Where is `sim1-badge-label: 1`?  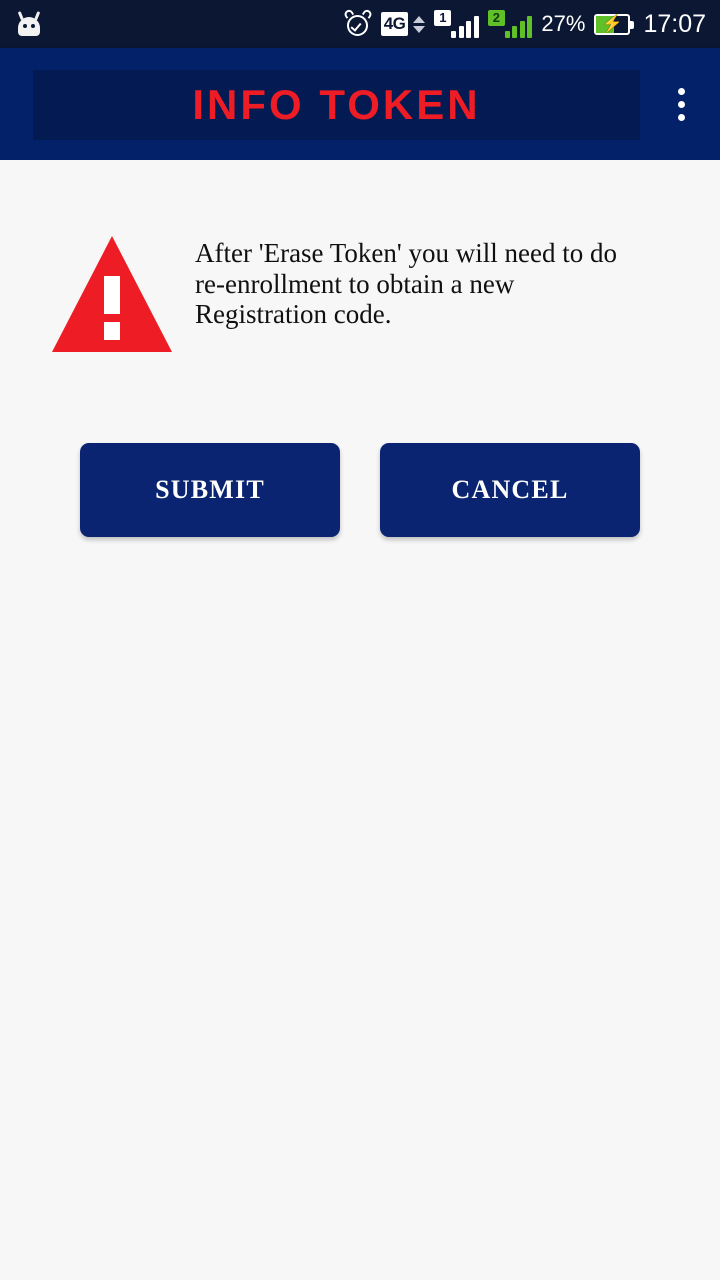
sim1-badge-label: 1 is located at coordinates (443, 18).